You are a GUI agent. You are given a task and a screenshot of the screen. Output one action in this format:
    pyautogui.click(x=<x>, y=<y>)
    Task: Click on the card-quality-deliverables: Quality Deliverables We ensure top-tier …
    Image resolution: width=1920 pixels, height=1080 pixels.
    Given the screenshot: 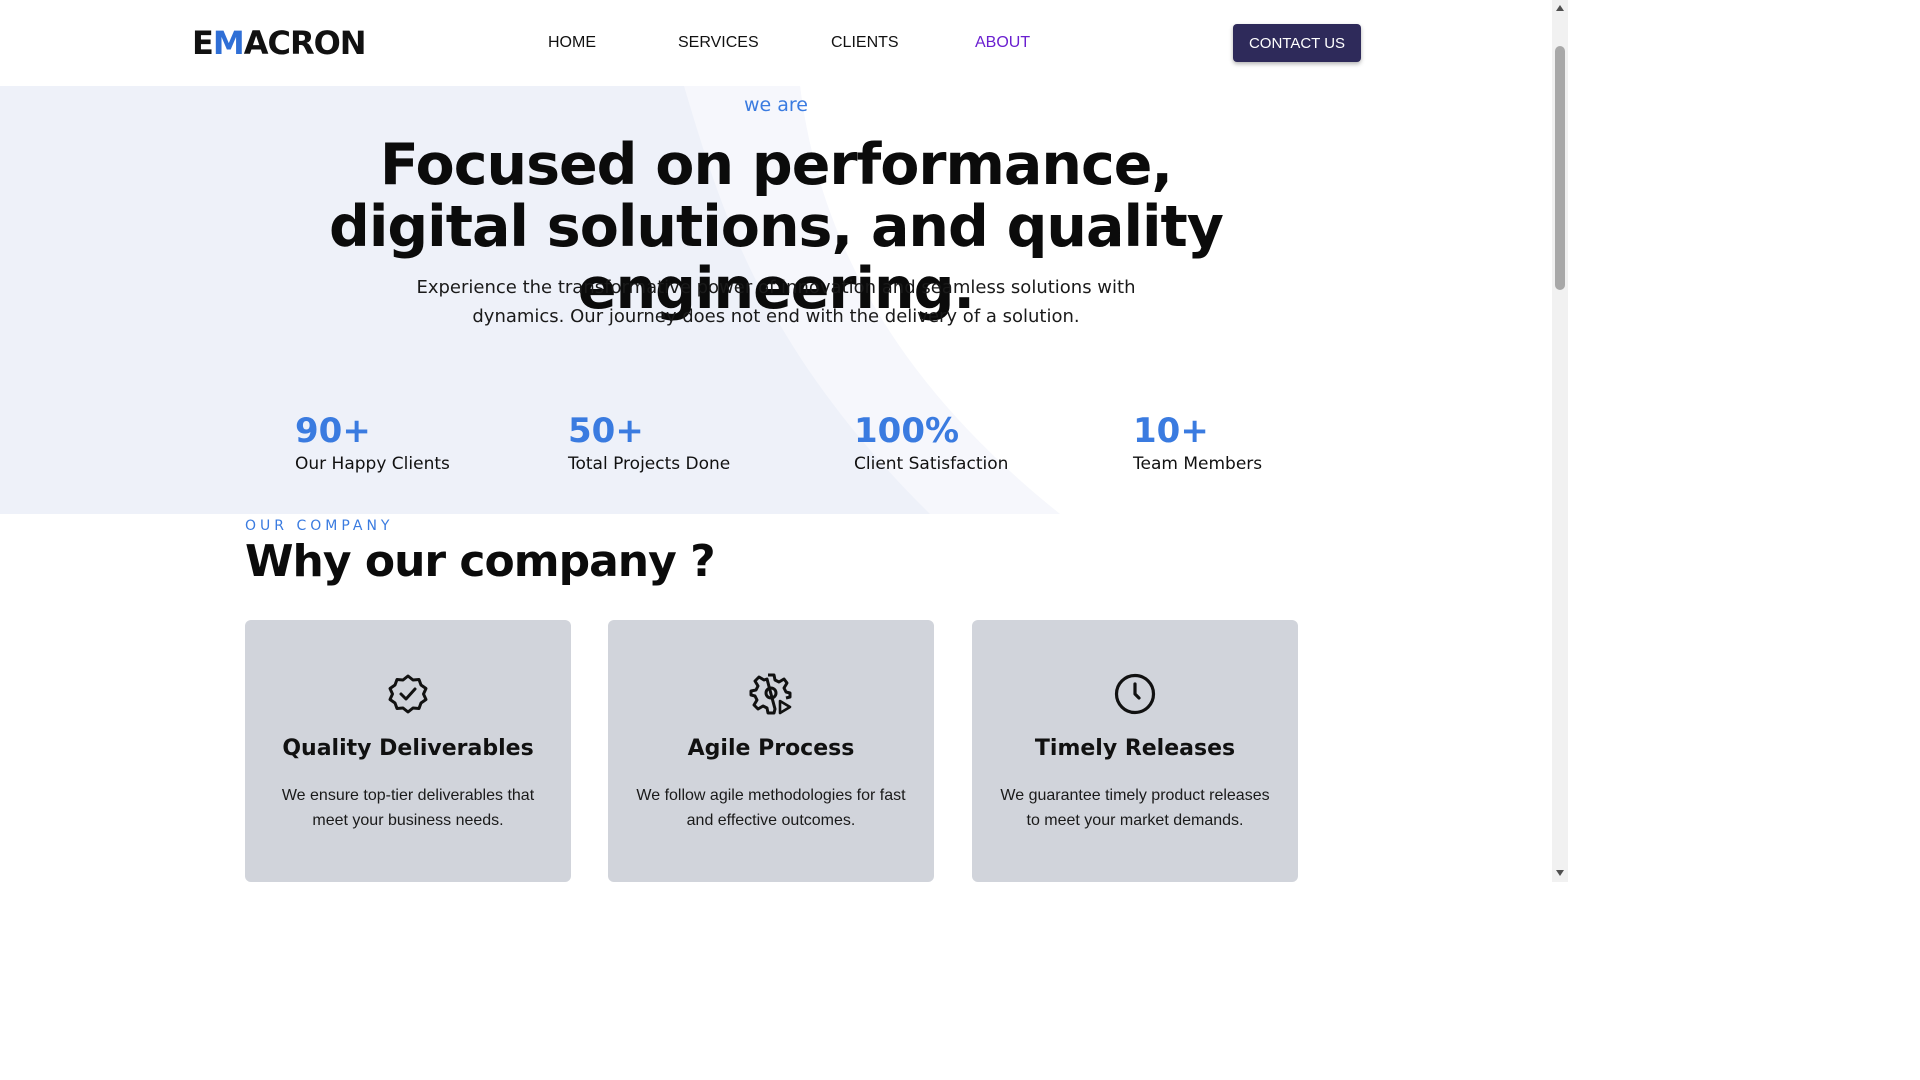 What is the action you would take?
    pyautogui.click(x=408, y=751)
    